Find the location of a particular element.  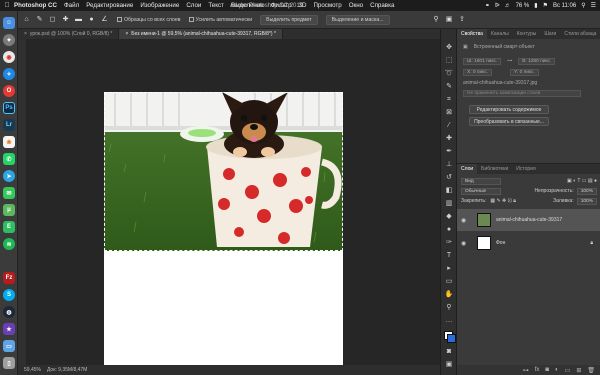

adjustment-layer-icon: ◐ is located at coordinates (557, 370).